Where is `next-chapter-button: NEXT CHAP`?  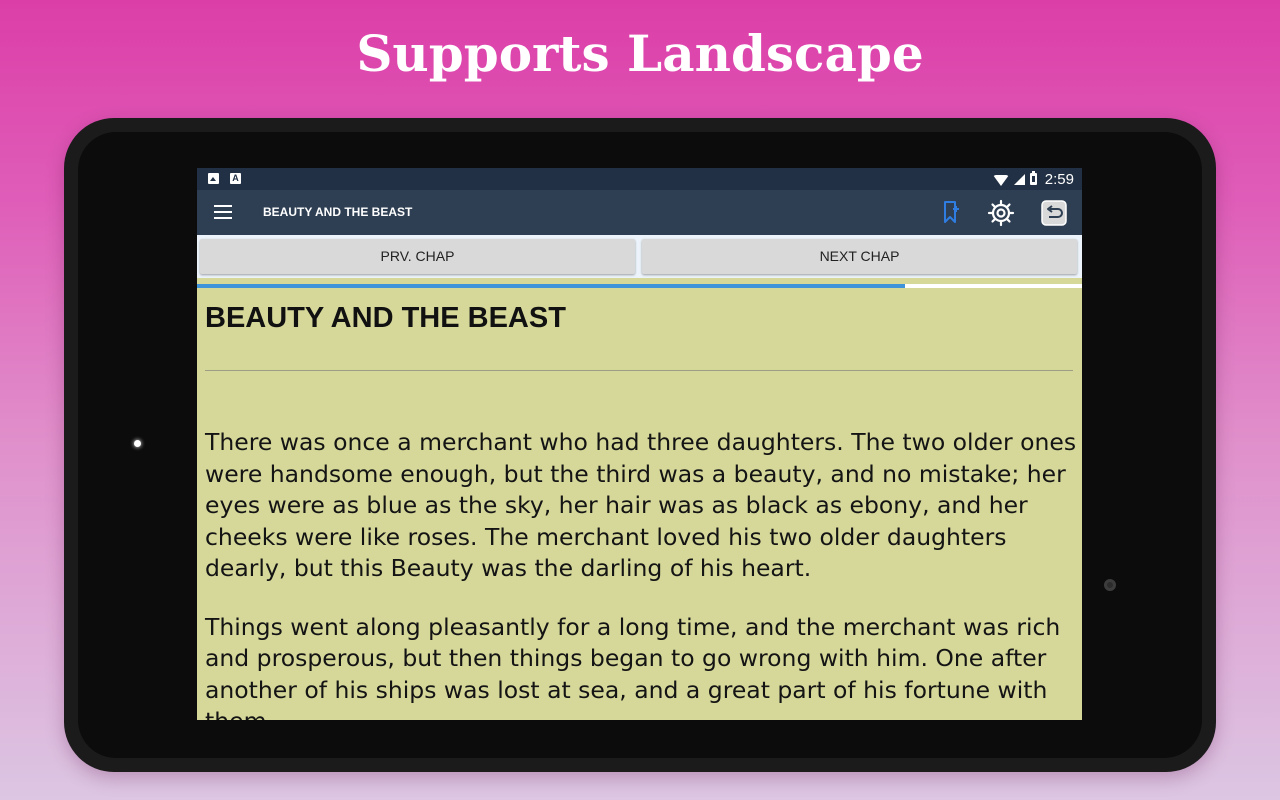
next-chapter-button: NEXT CHAP is located at coordinates (859, 256).